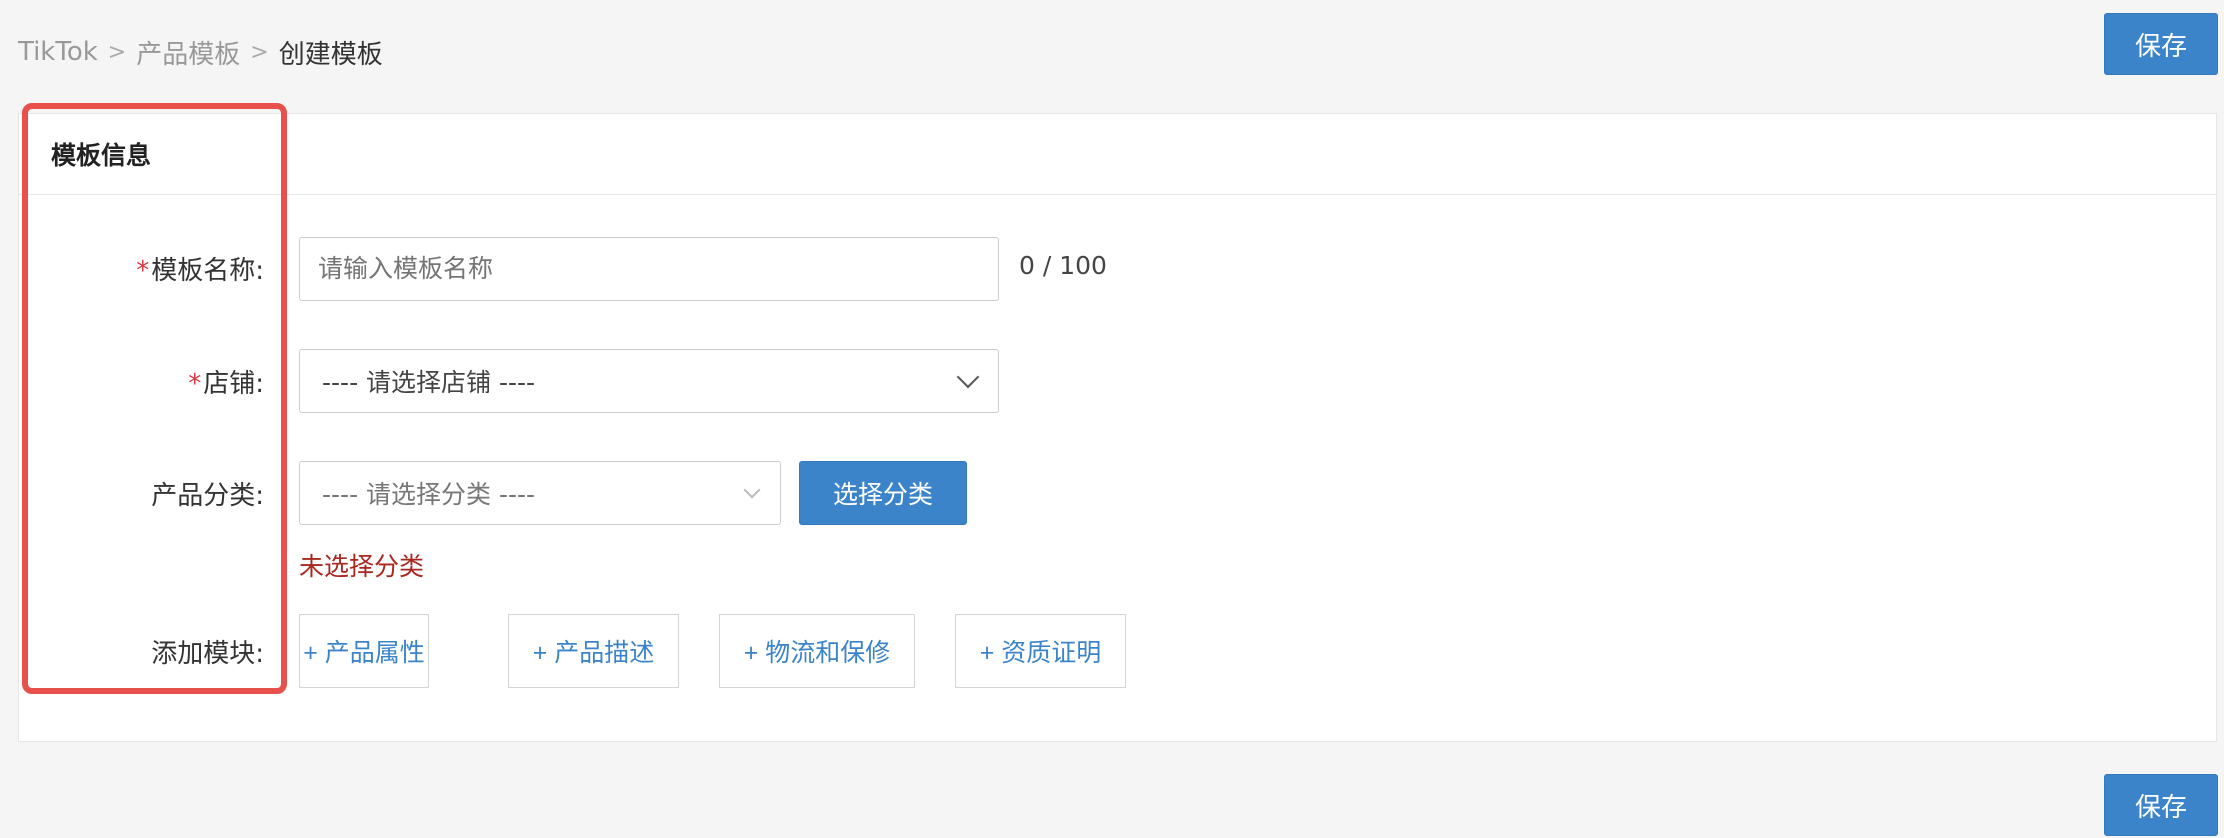 This screenshot has width=2224, height=838. What do you see at coordinates (330, 54) in the screenshot?
I see `breadcrumb-item-create-template: 创建模板` at bounding box center [330, 54].